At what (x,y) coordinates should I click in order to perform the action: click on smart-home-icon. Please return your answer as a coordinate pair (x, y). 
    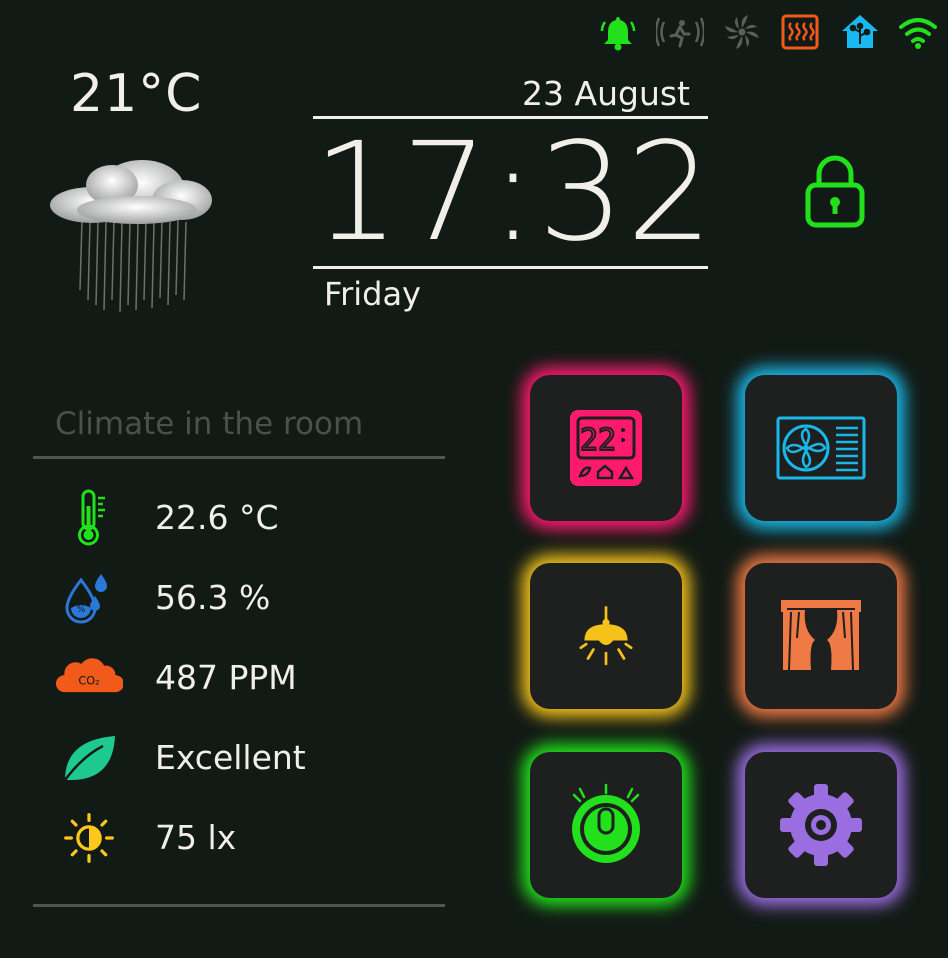
    Looking at the image, I should click on (860, 32).